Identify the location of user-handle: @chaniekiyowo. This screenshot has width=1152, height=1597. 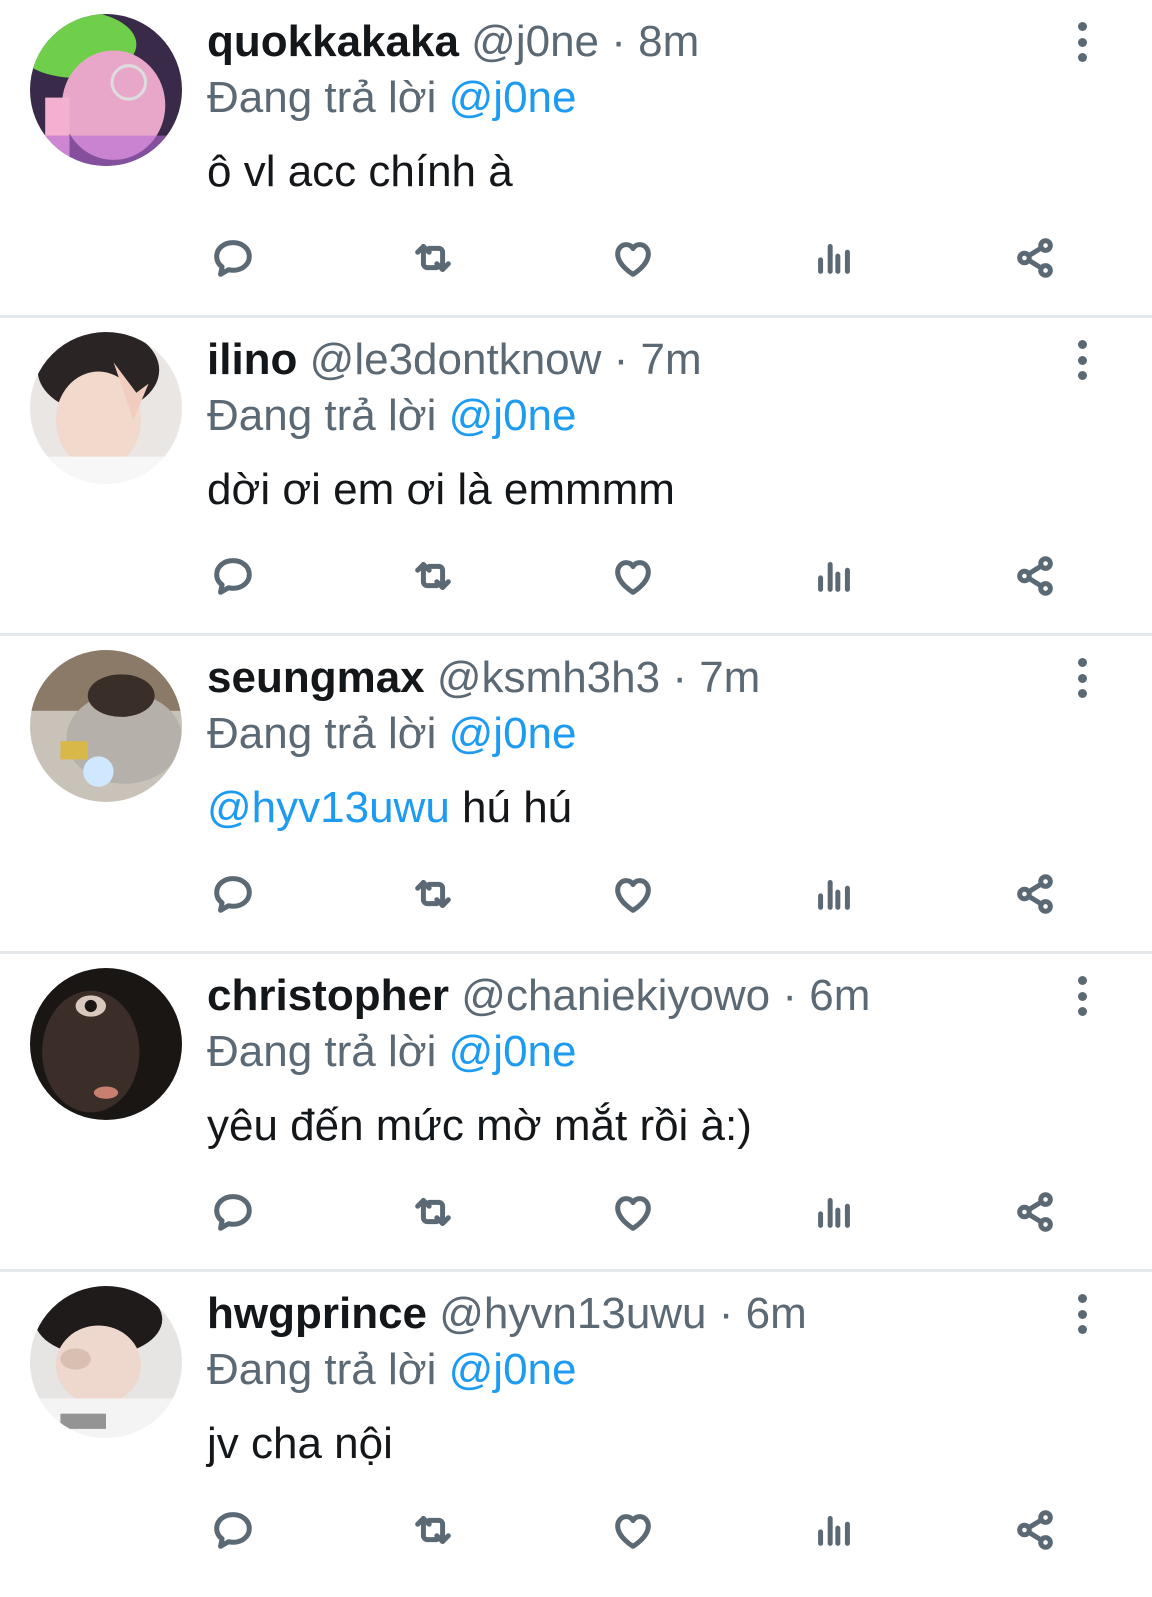
(616, 995).